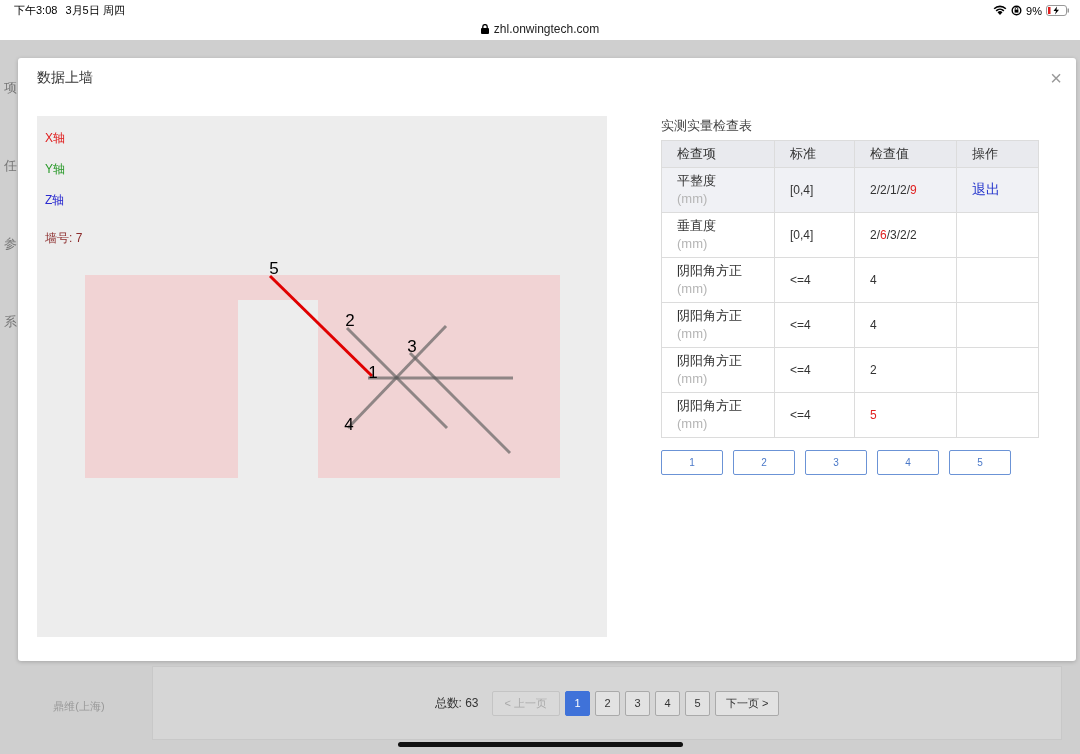 Image resolution: width=1080 pixels, height=754 pixels. I want to click on battery-charging-icon, so click(1058, 10).